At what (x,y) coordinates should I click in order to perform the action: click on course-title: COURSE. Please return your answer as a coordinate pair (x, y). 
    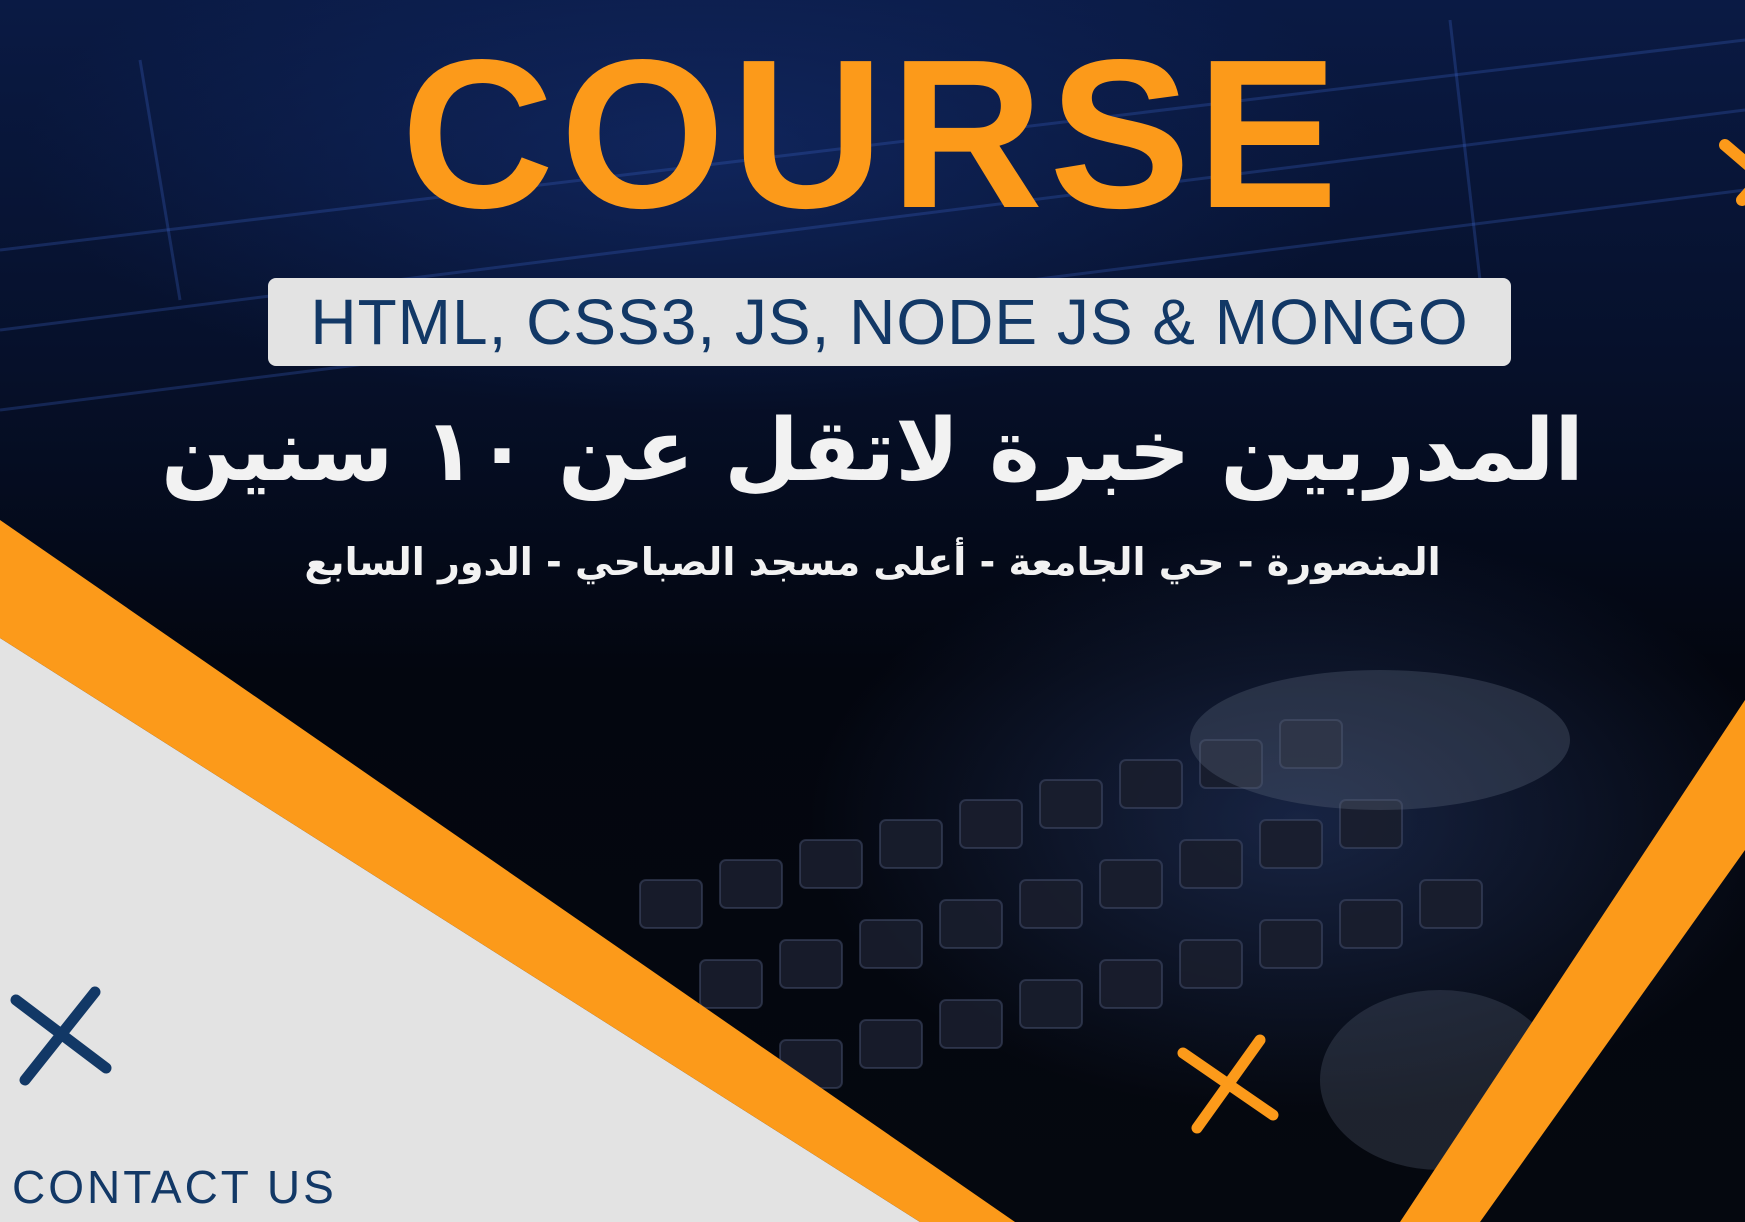
    Looking at the image, I should click on (872, 133).